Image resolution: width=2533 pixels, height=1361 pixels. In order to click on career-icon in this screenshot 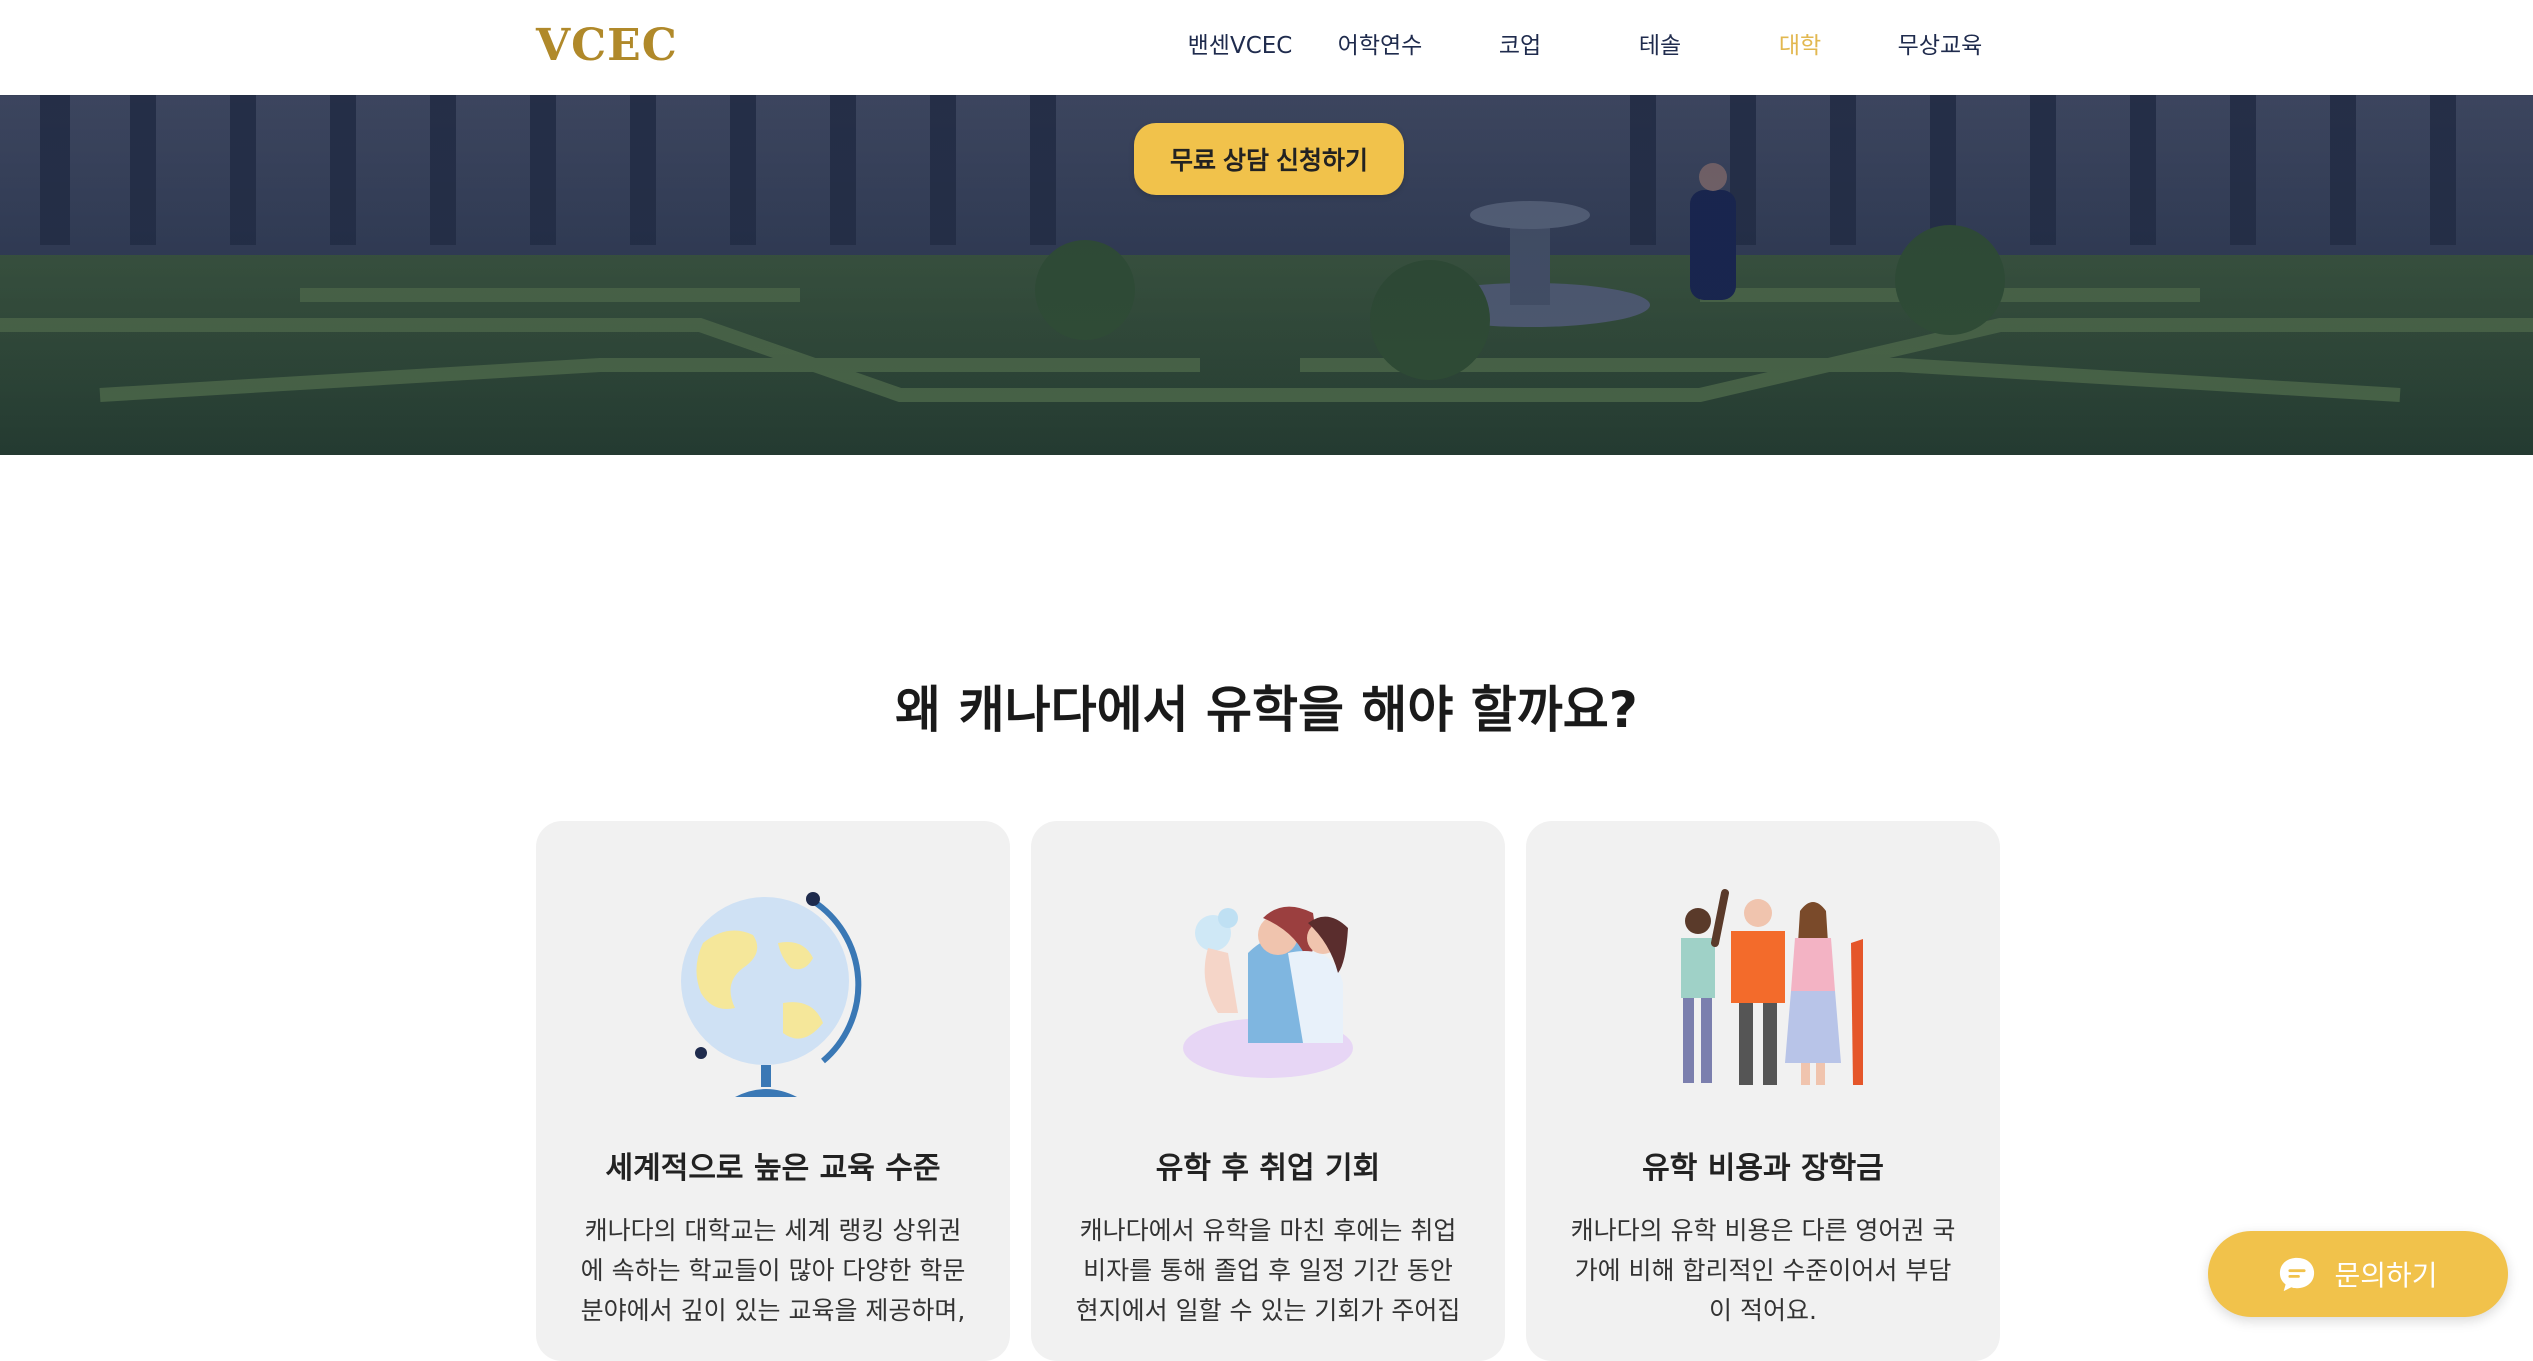, I will do `click(1268, 992)`.